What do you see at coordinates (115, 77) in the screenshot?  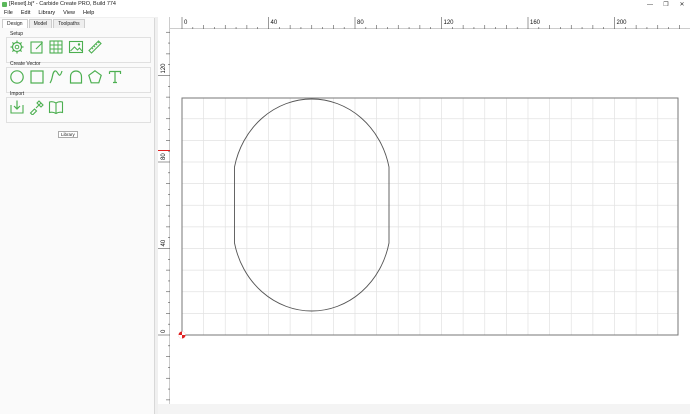 I see `text-icon` at bounding box center [115, 77].